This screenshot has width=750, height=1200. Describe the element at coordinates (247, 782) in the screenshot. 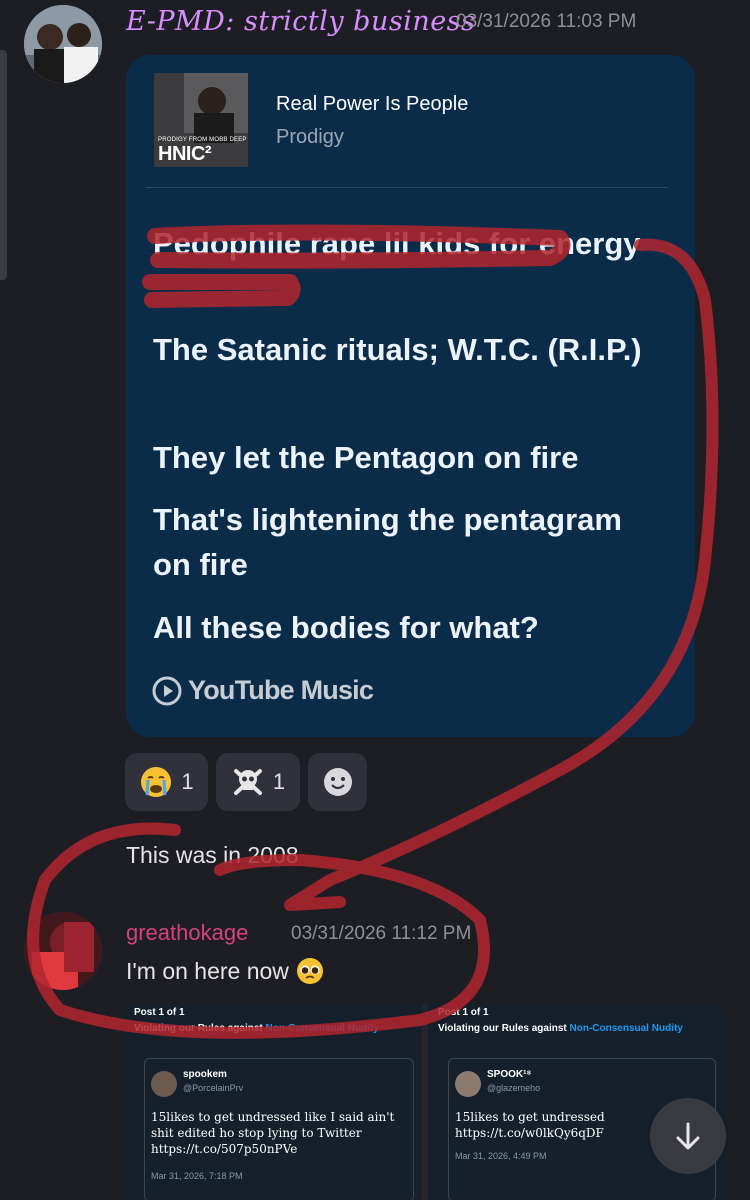

I see `skull-crossbones-icon` at that location.